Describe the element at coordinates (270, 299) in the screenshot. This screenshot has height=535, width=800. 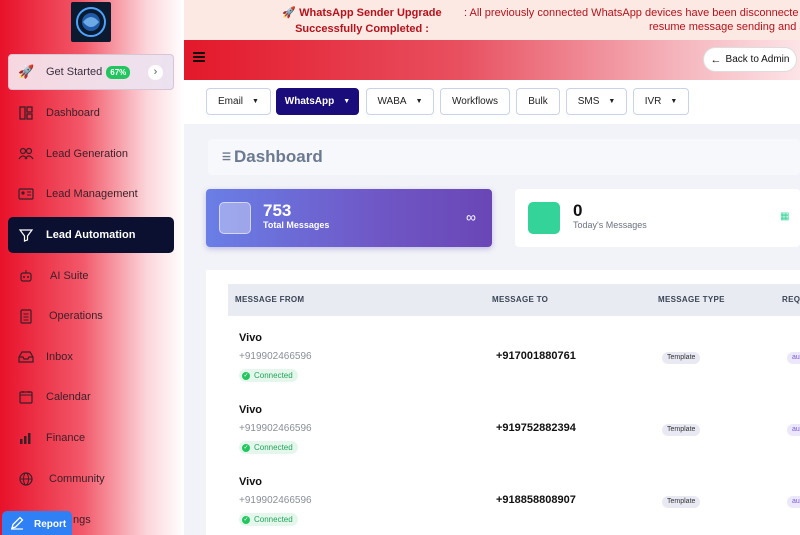
I see `column-header: MESSAGE FROM` at that location.